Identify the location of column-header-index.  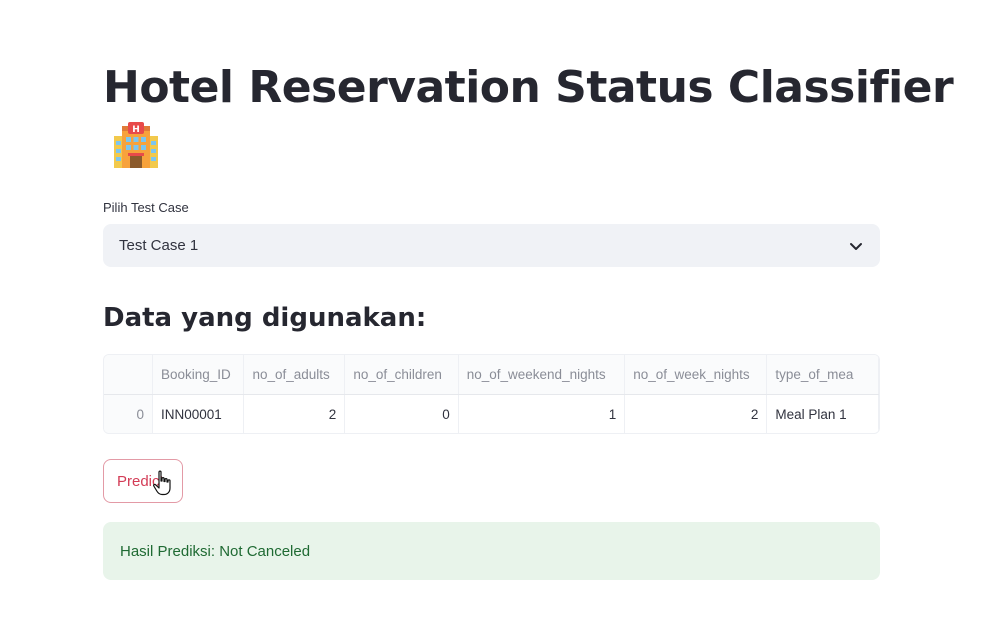
(128, 375).